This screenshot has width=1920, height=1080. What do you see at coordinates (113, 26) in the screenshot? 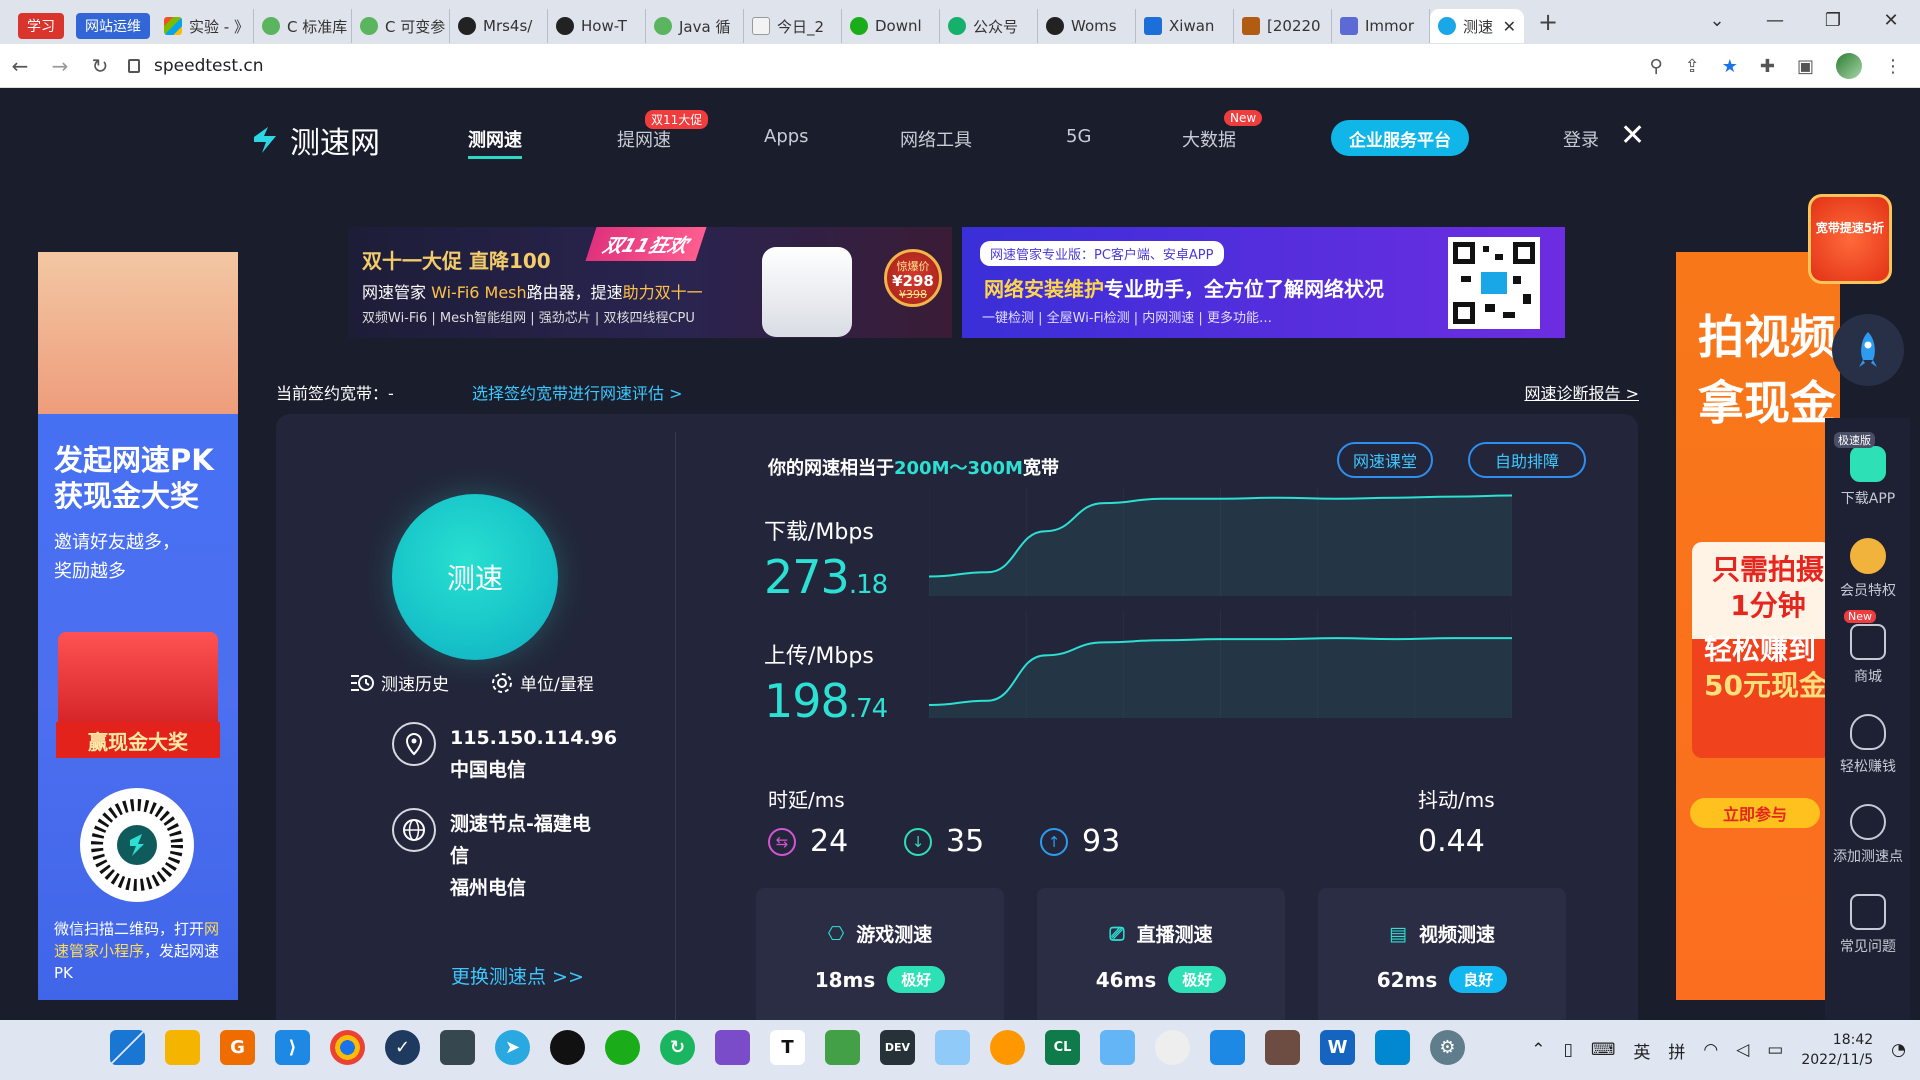
I see `tab-pinned-ops: 网站运维` at bounding box center [113, 26].